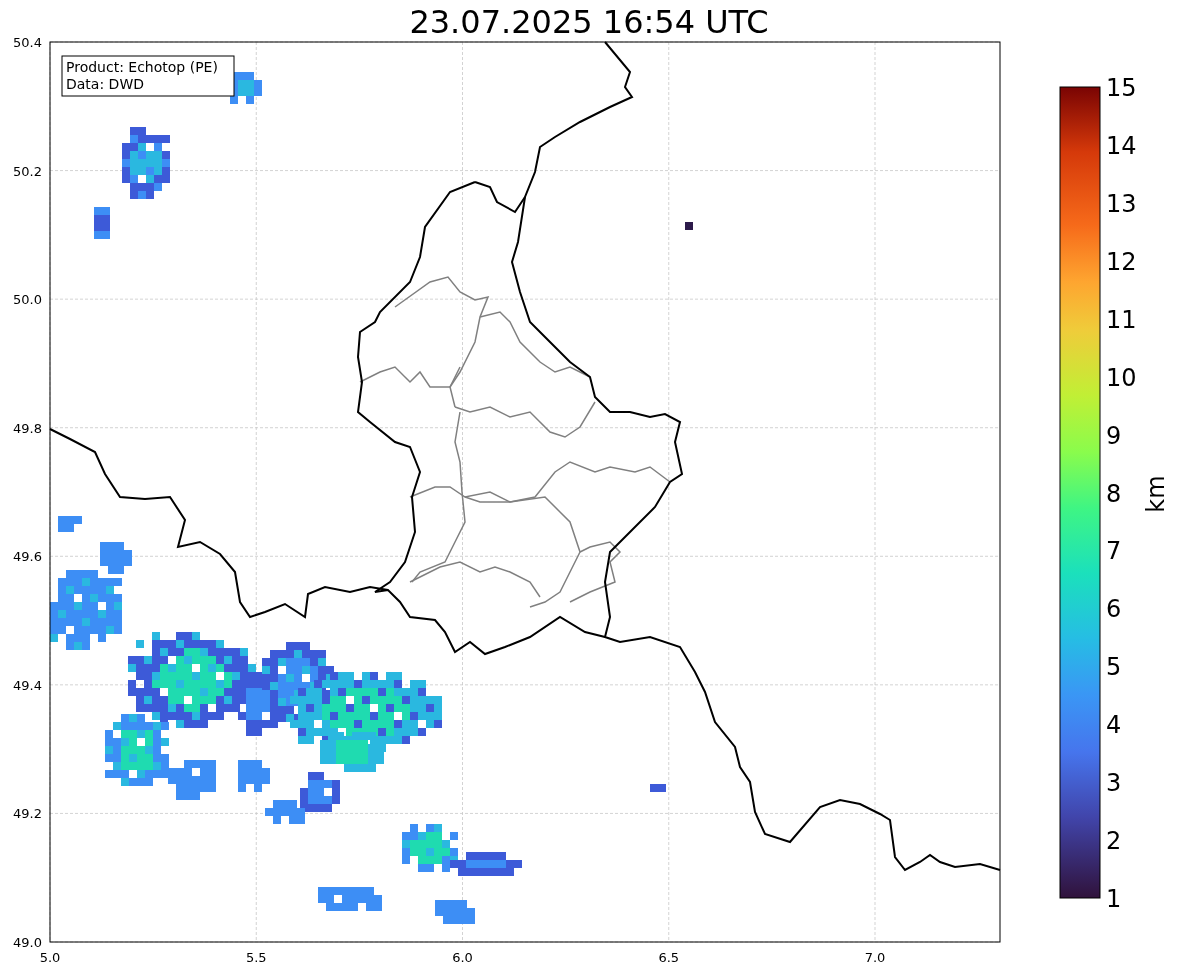 This screenshot has height=976, width=1178. What do you see at coordinates (1114, 435) in the screenshot?
I see `colorbar-tick-label: 9` at bounding box center [1114, 435].